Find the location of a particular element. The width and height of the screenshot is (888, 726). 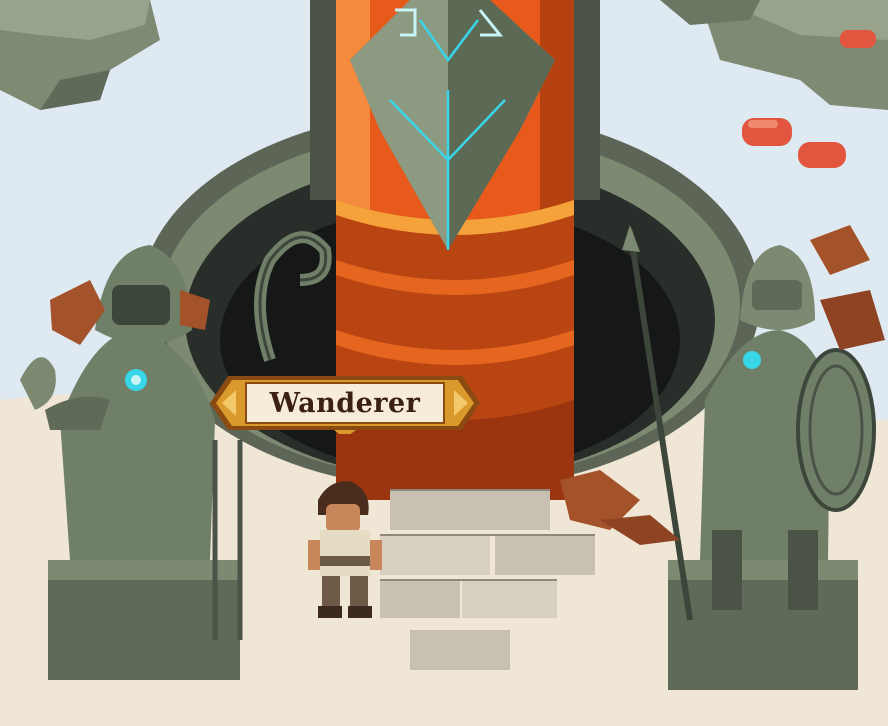

character-nameplate: Wanderer is located at coordinates (345, 403).